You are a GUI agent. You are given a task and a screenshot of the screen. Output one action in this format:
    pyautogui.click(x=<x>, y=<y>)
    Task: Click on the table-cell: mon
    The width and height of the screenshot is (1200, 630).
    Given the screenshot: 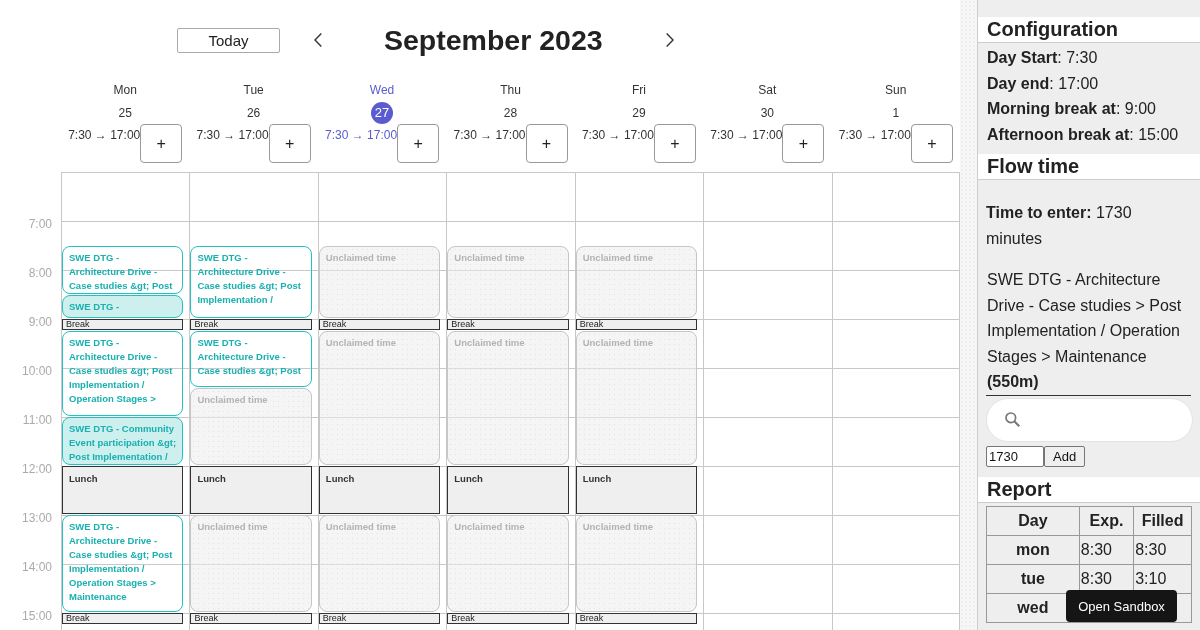 What is the action you would take?
    pyautogui.click(x=1033, y=550)
    